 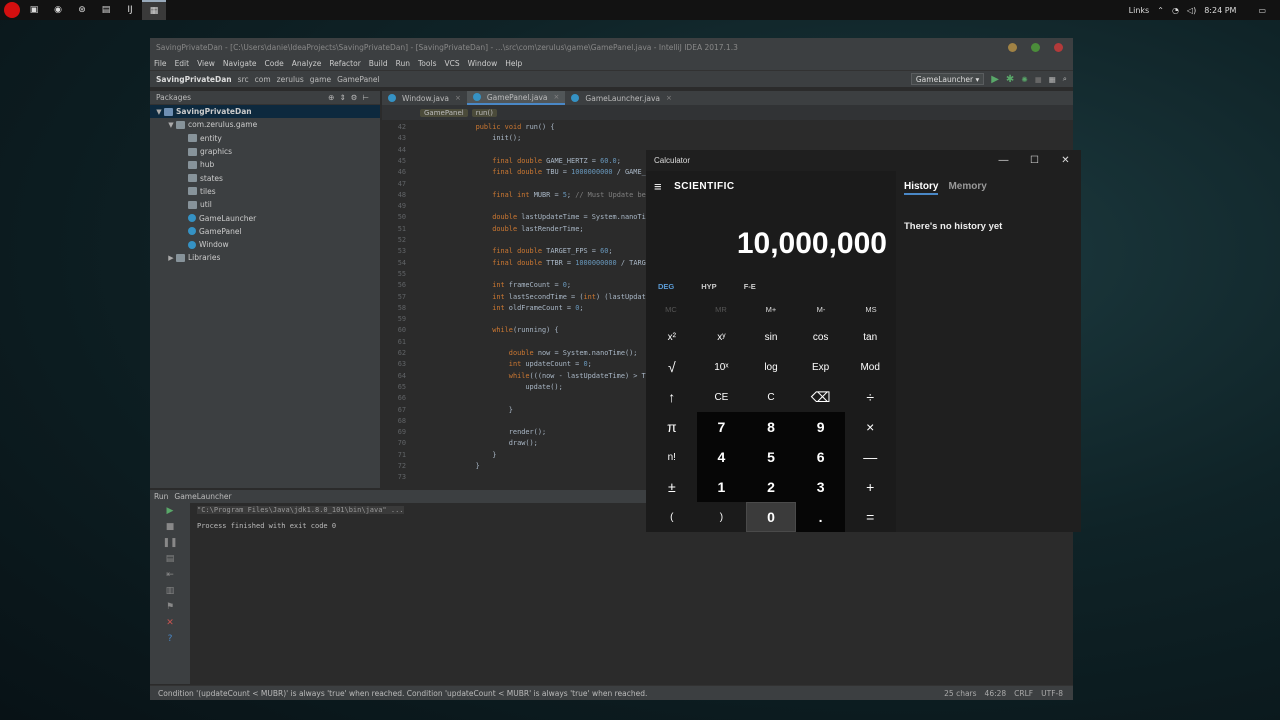 I want to click on open-paren-button: (, so click(x=672, y=517).